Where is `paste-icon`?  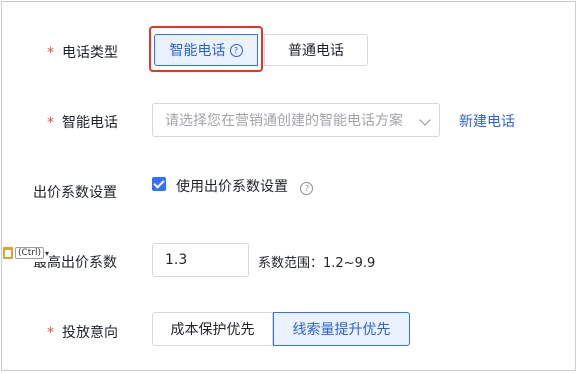 paste-icon is located at coordinates (8, 253).